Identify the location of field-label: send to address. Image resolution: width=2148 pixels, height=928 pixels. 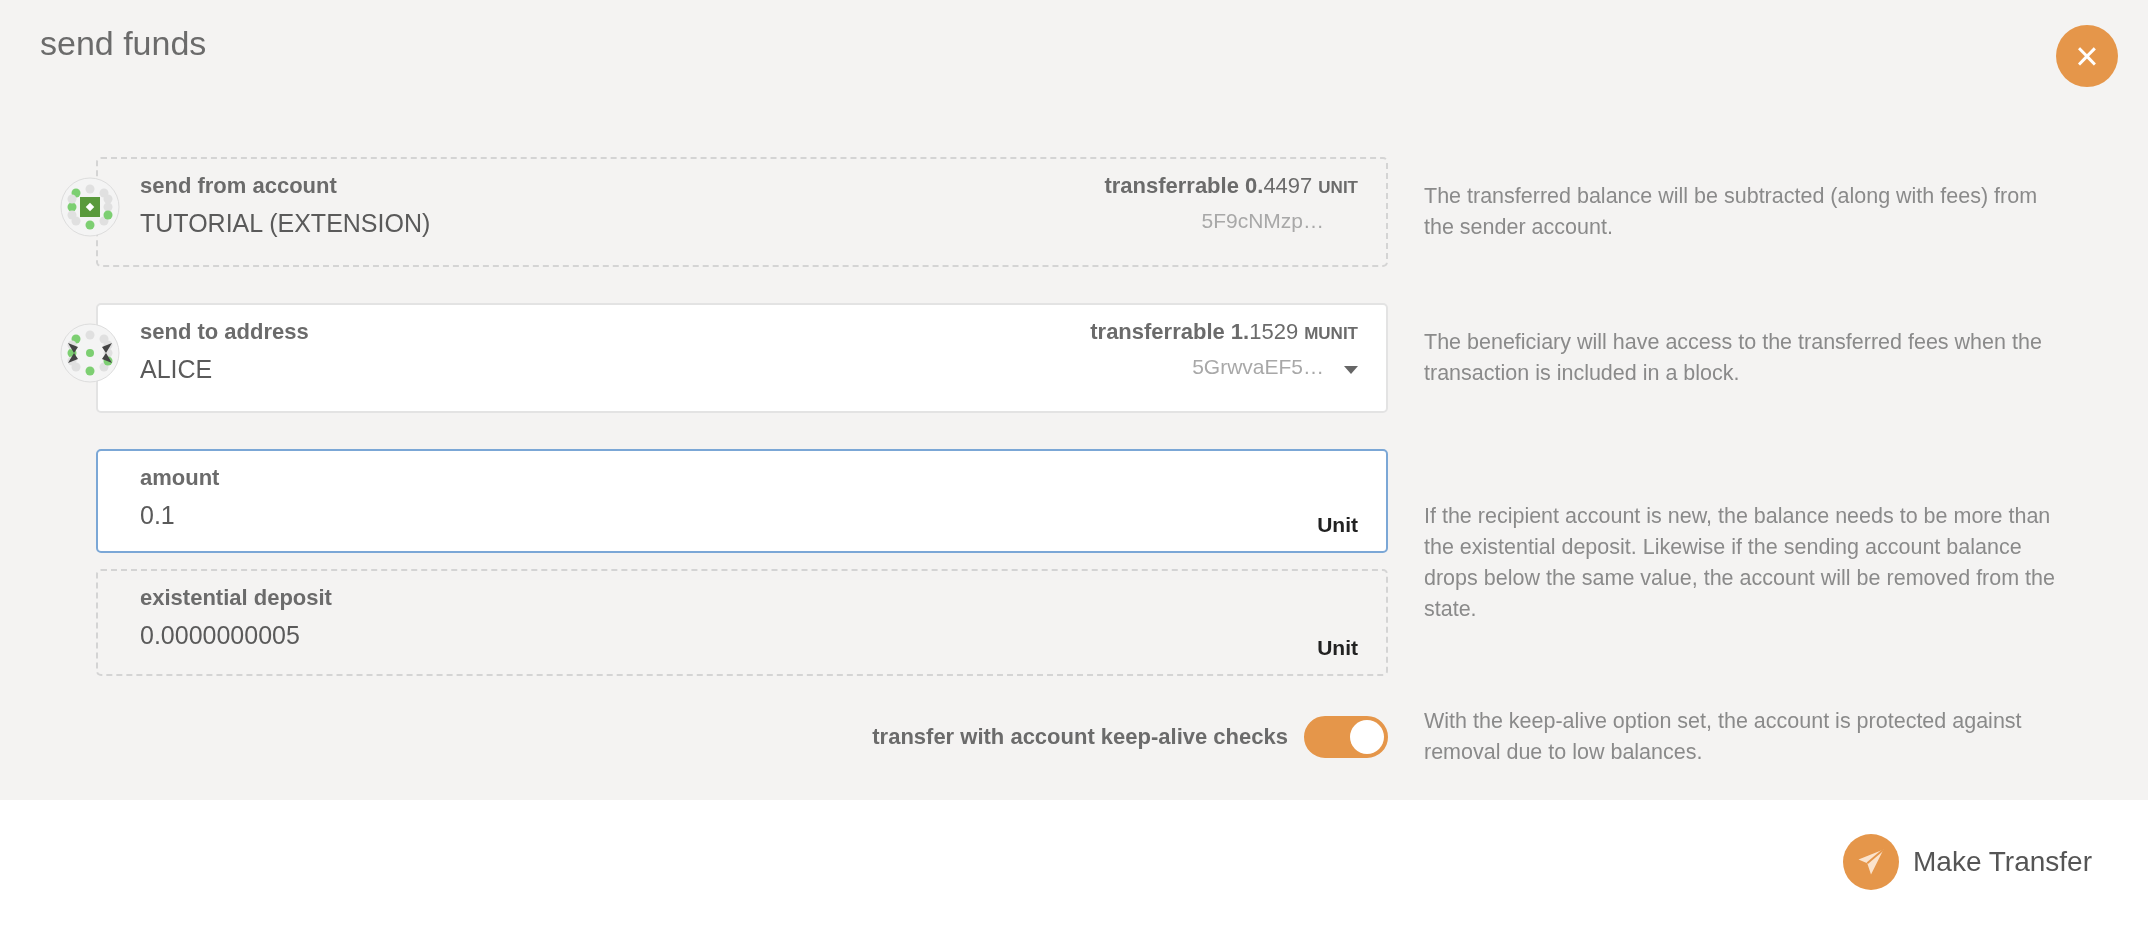
(224, 332).